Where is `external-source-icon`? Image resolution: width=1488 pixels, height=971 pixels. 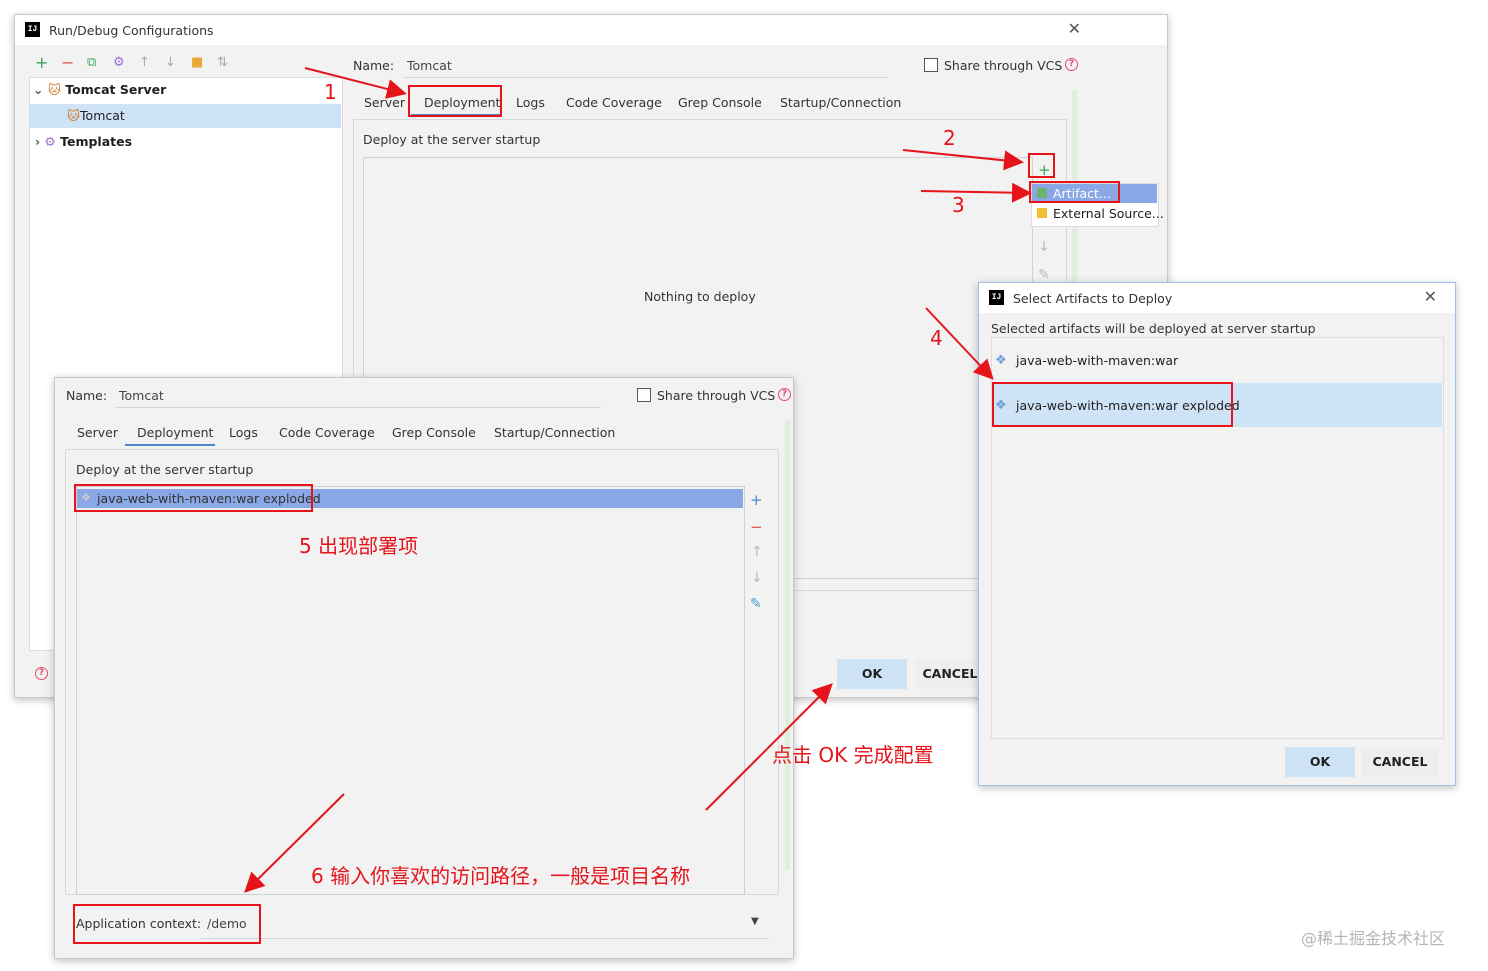 external-source-icon is located at coordinates (1042, 213).